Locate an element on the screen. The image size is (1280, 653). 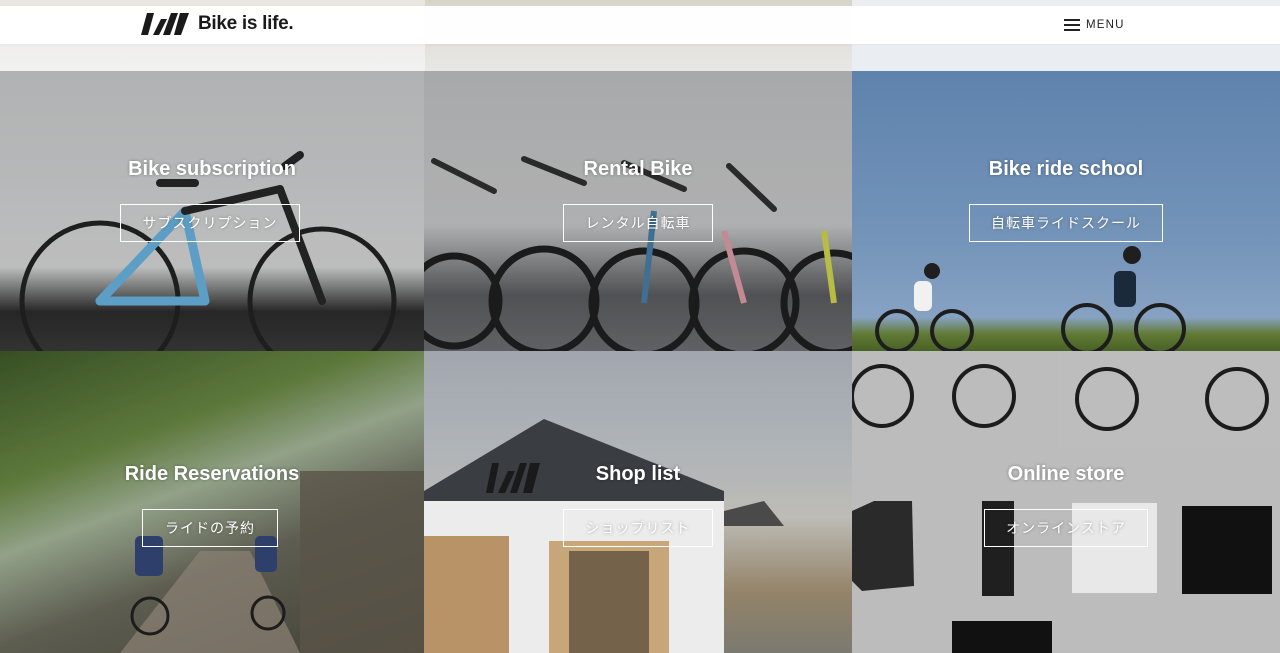
tile-title: Online store is located at coordinates (1066, 474).